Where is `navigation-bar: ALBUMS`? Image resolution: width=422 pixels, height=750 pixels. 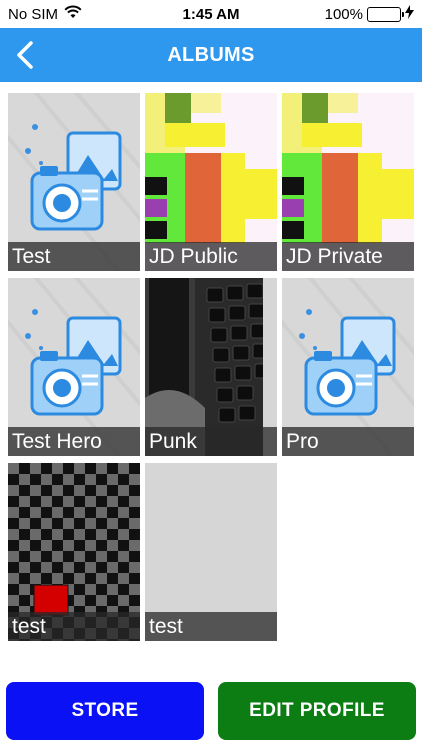
navigation-bar: ALBUMS is located at coordinates (211, 55).